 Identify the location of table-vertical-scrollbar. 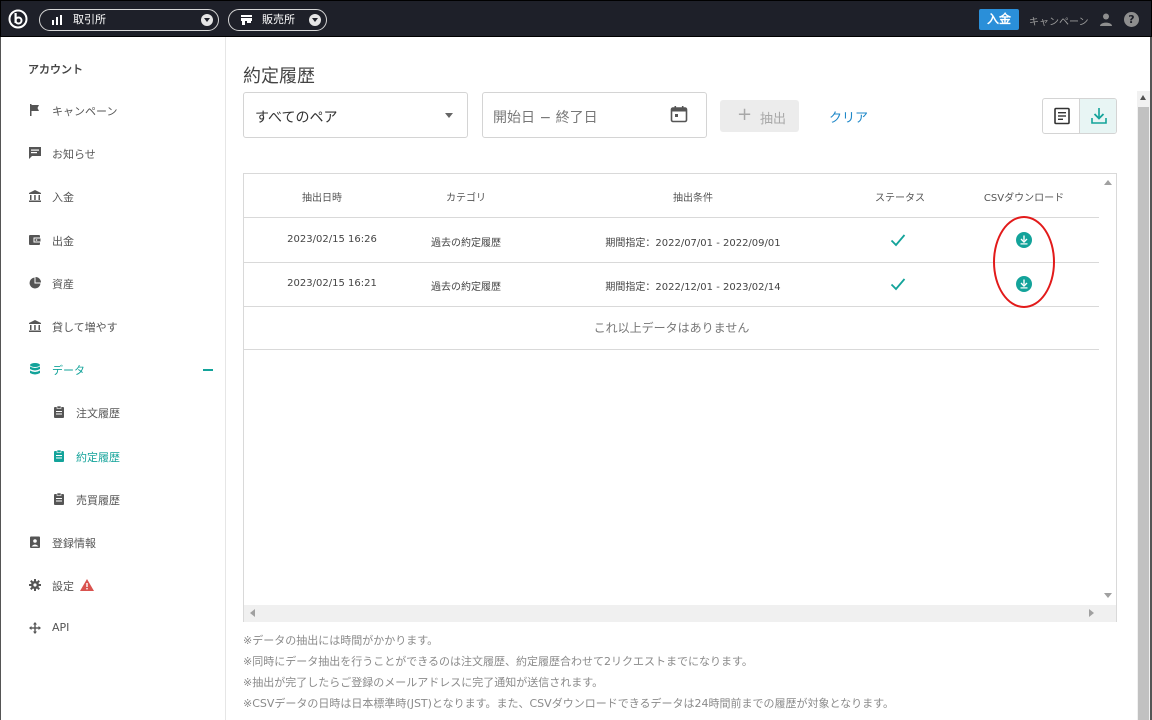
(1107, 389).